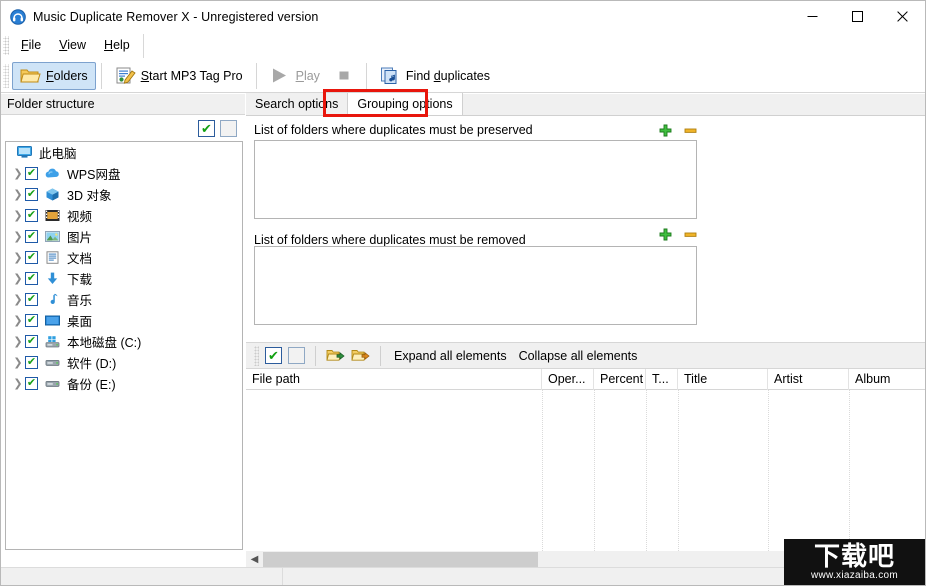 This screenshot has width=926, height=586. Describe the element at coordinates (89, 196) in the screenshot. I see `tree-item-label: 3D 对象` at that location.